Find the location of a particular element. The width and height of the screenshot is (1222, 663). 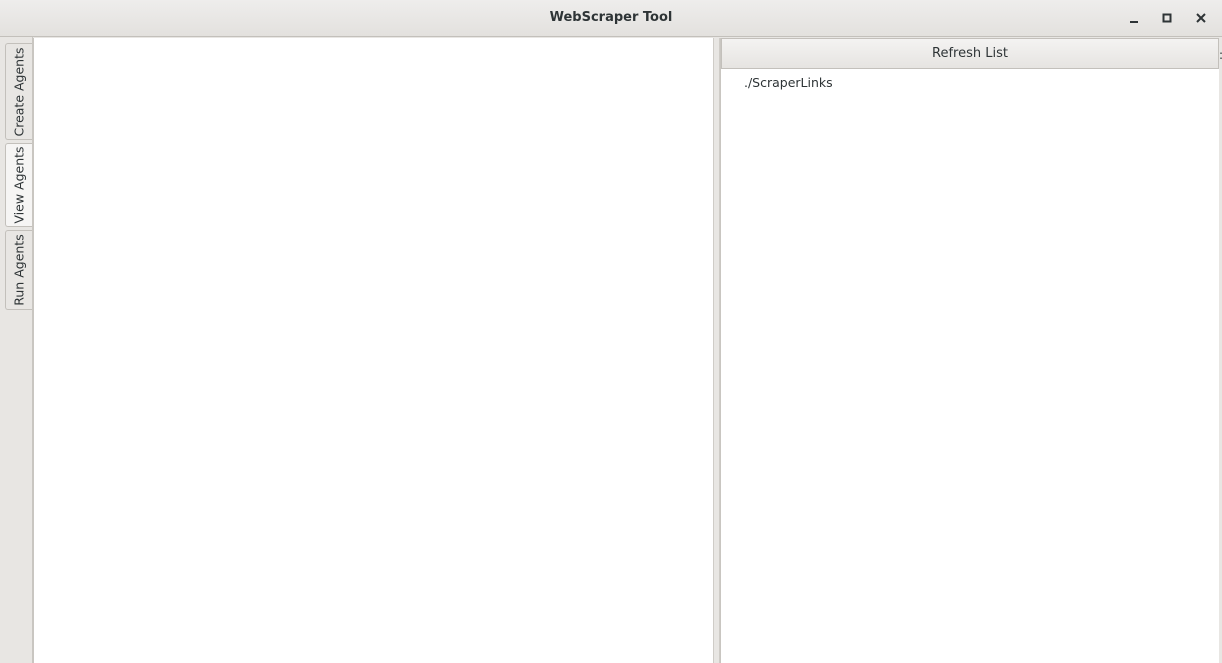

tab-create-agents-label: Create Agents is located at coordinates (19, 91).